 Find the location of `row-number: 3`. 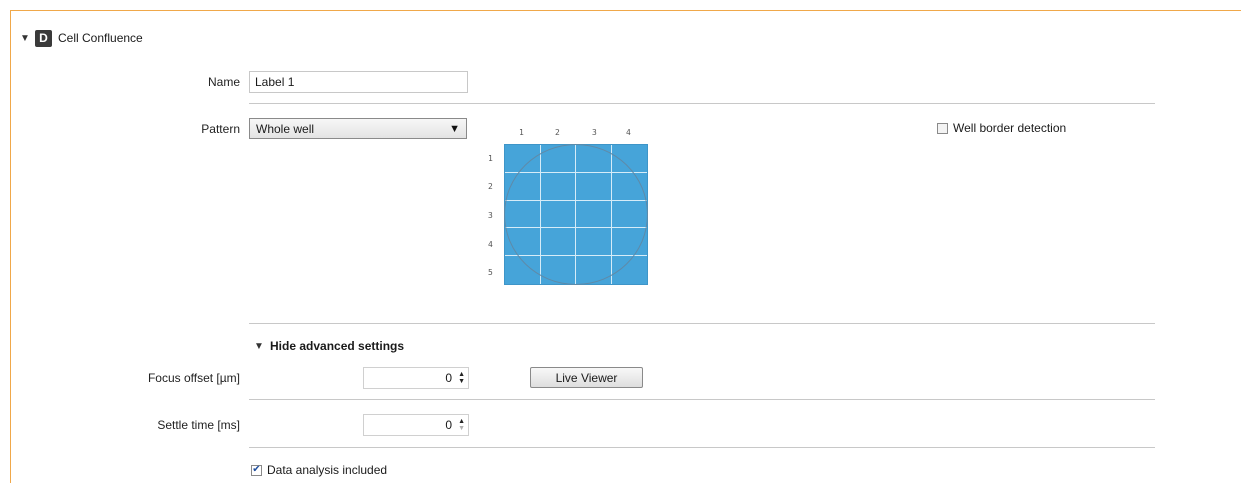

row-number: 3 is located at coordinates (490, 215).